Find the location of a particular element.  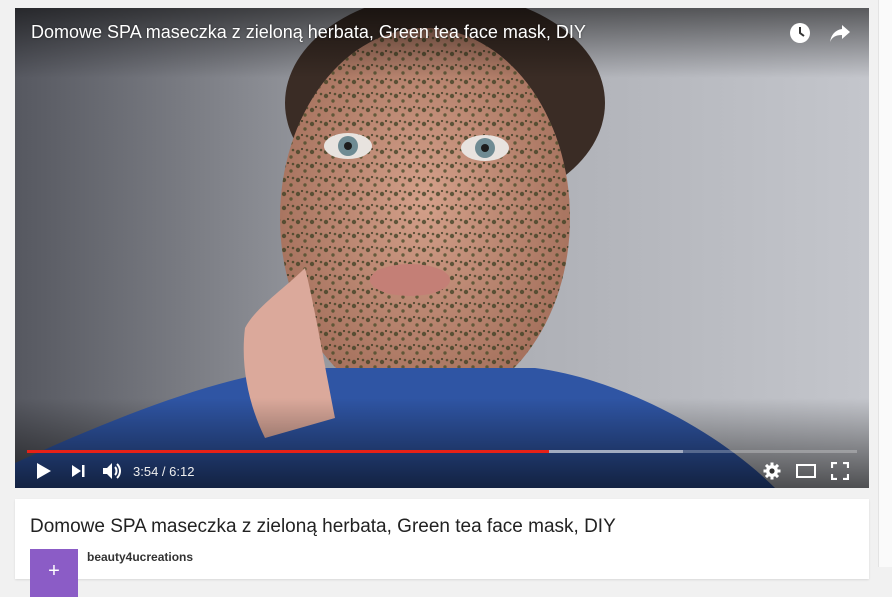

avatar-letter: + is located at coordinates (54, 571).